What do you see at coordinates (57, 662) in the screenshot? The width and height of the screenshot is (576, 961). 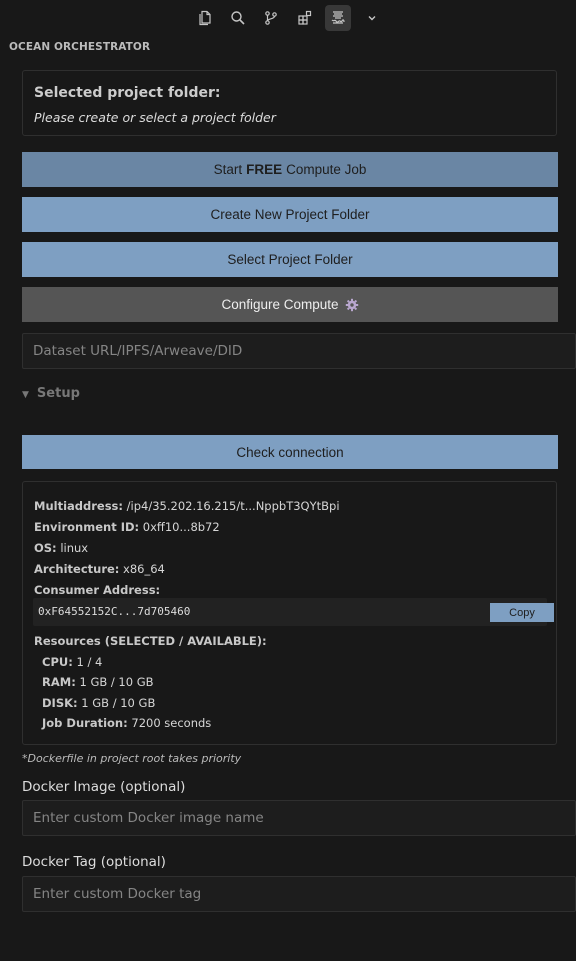 I see `cpu-label: CPU:` at bounding box center [57, 662].